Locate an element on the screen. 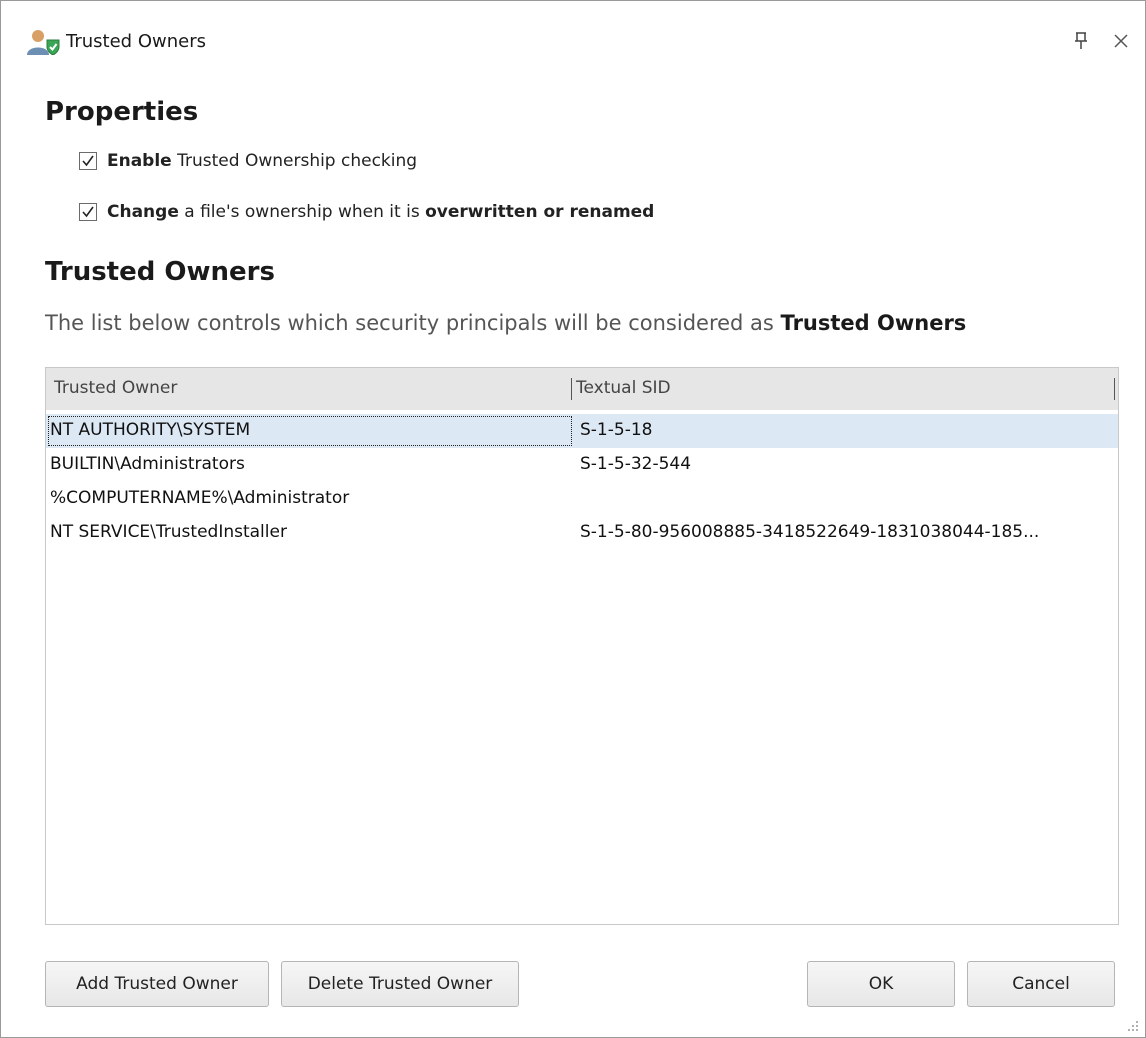 This screenshot has height=1038, width=1146. user-shield-icon is located at coordinates (44, 42).